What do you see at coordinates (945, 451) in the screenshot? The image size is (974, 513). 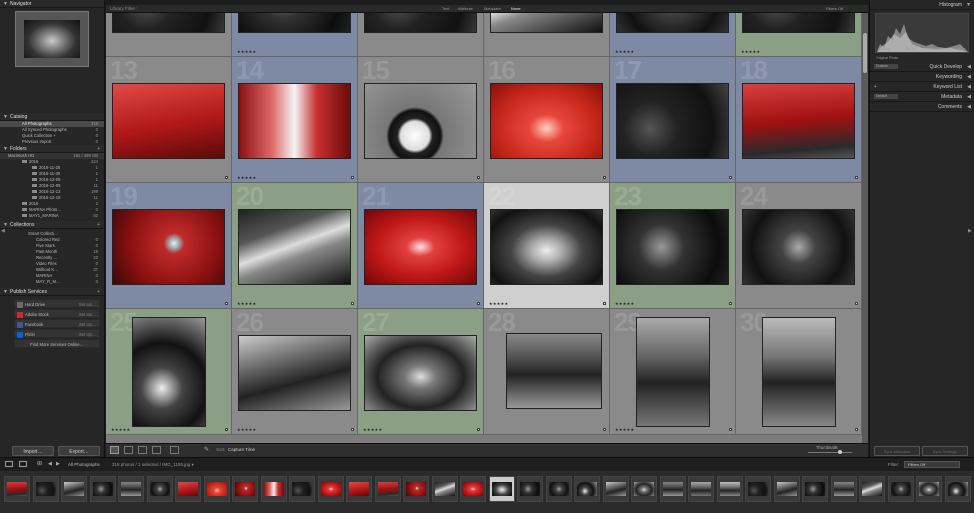 I see `sync-settings-button: Sync Settings` at bounding box center [945, 451].